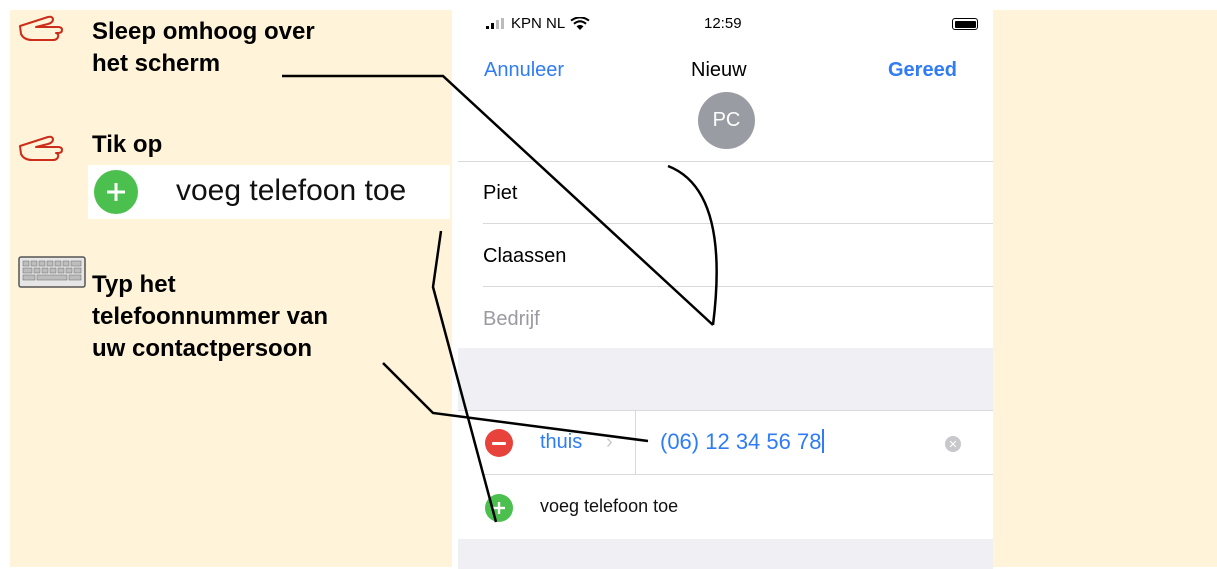 The height and width of the screenshot is (569, 1217). Describe the element at coordinates (291, 190) in the screenshot. I see `add-phone-demo-label: voeg telefoon toe` at that location.